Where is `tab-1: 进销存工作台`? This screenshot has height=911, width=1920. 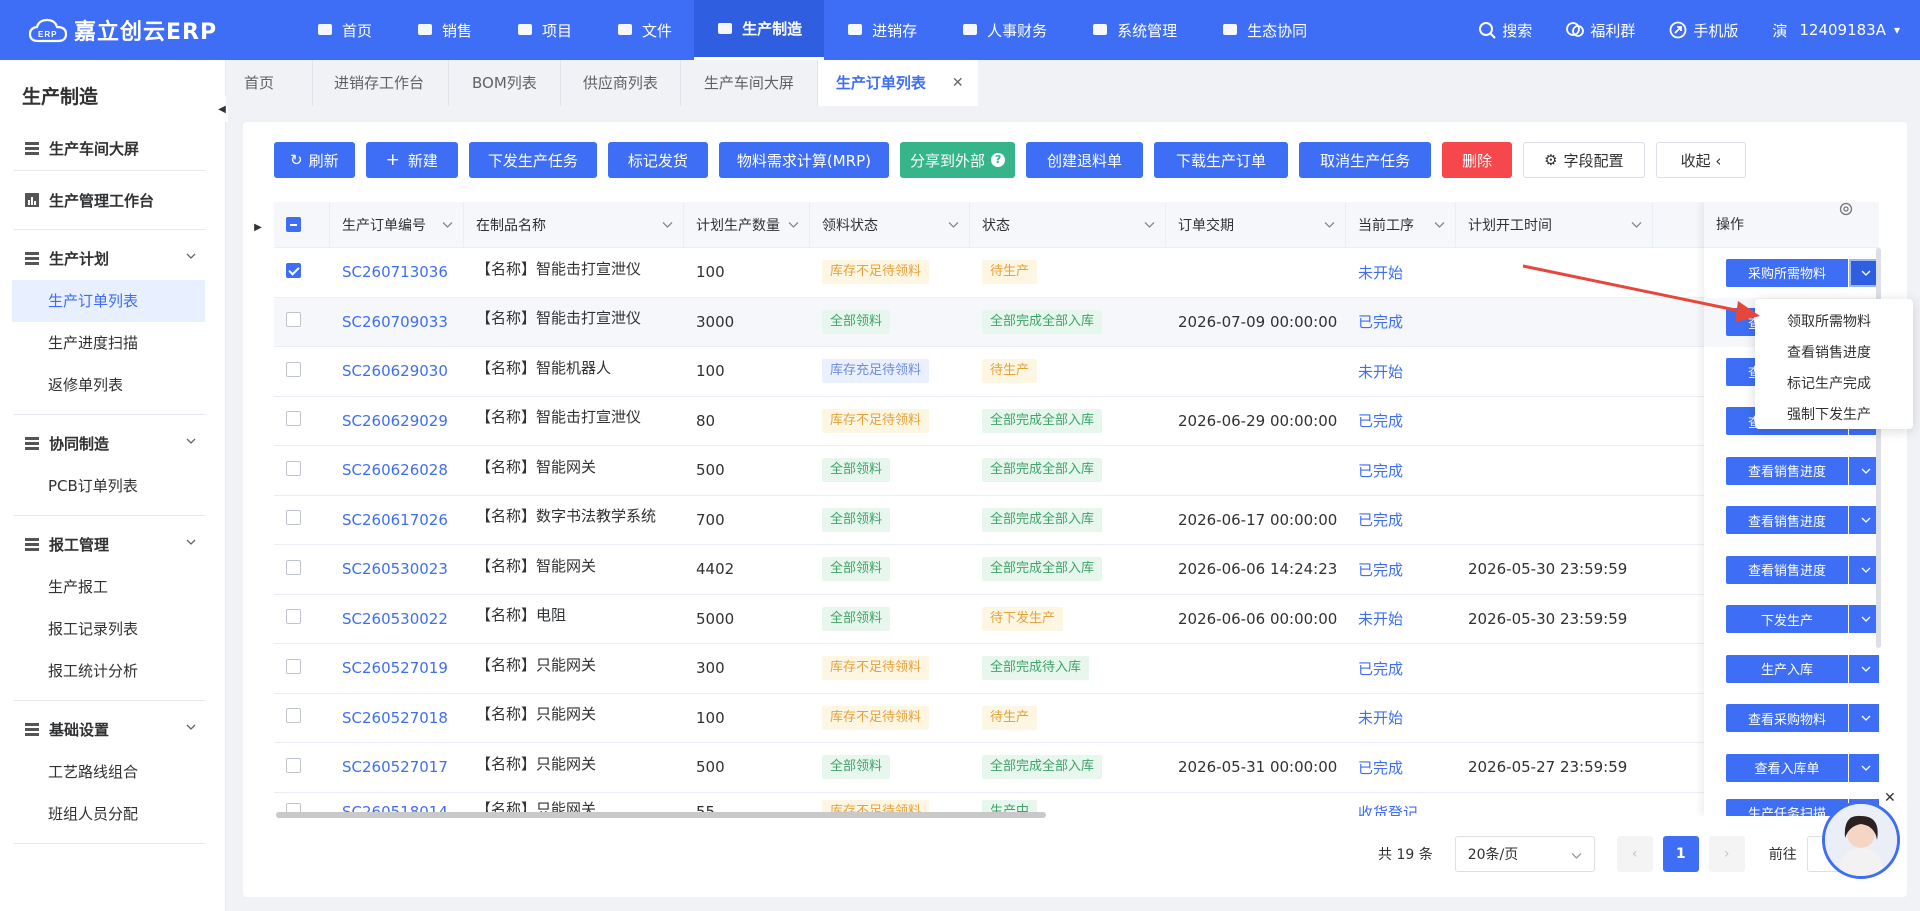 tab-1: 进销存工作台 is located at coordinates (381, 83).